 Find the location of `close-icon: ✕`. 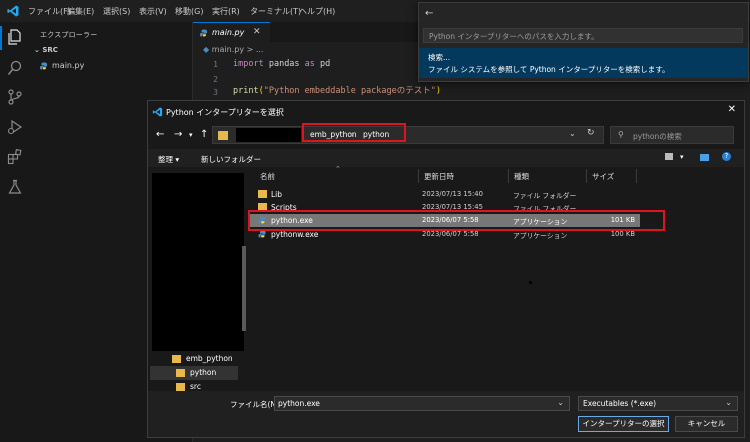

close-icon: ✕ is located at coordinates (732, 109).